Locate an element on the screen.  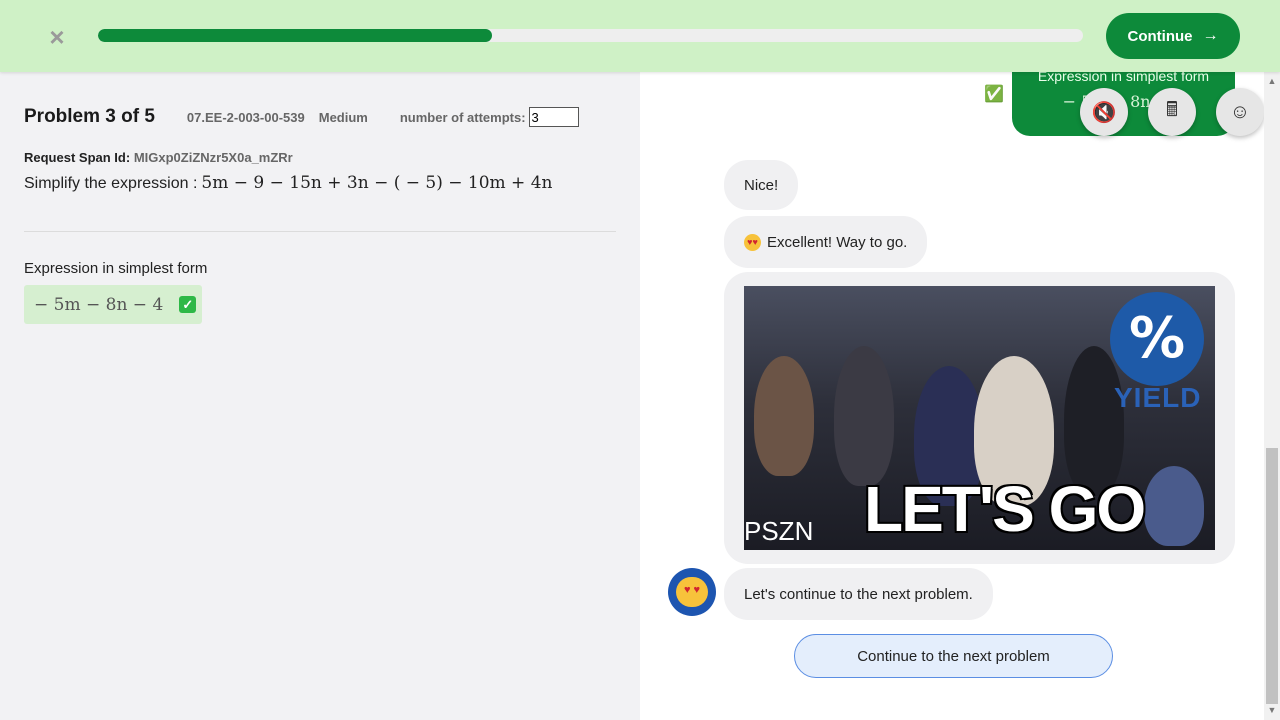
chat-message: Let's continue to the next problem. is located at coordinates (858, 594).